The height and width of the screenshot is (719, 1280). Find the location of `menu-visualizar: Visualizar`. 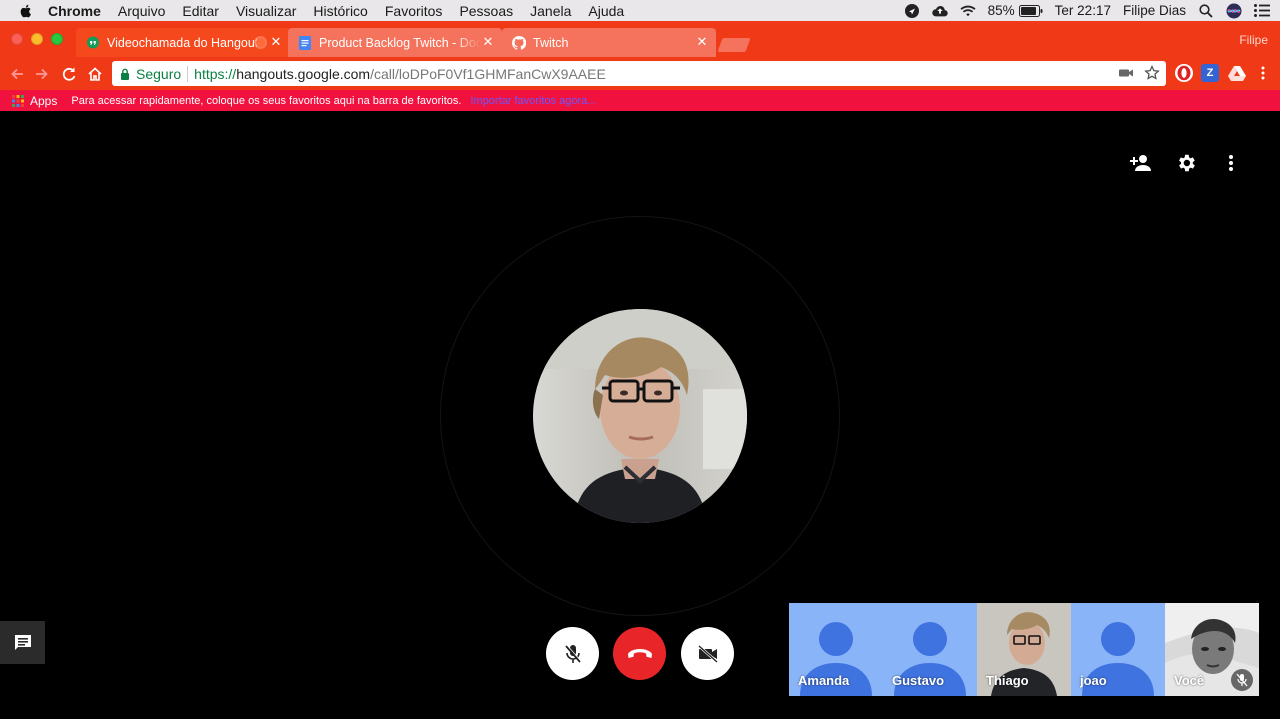

menu-visualizar: Visualizar is located at coordinates (266, 11).